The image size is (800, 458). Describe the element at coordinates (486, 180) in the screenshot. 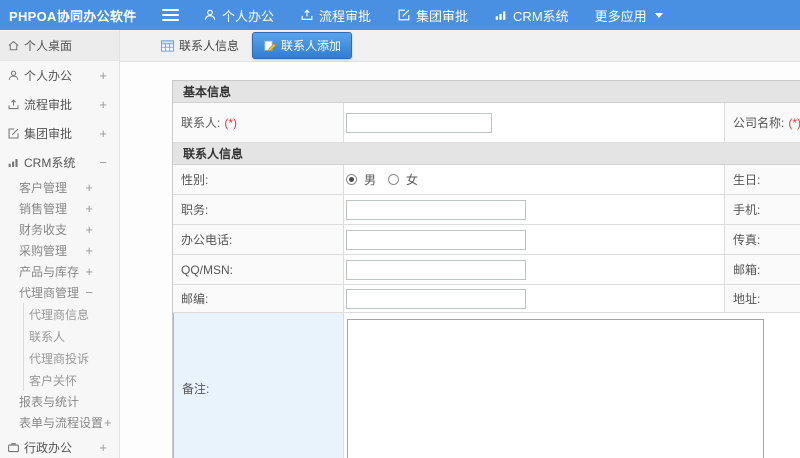

I see `form-row-gender: 性别: 男 女 生日:` at that location.